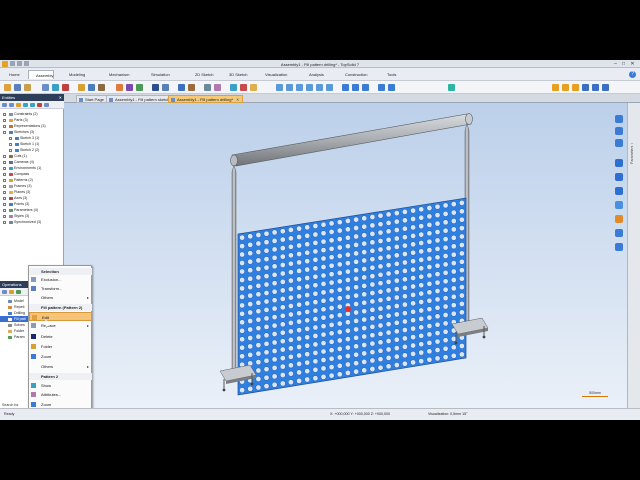  Describe the element at coordinates (632, 74) in the screenshot. I see `help-icon: ?` at that location.